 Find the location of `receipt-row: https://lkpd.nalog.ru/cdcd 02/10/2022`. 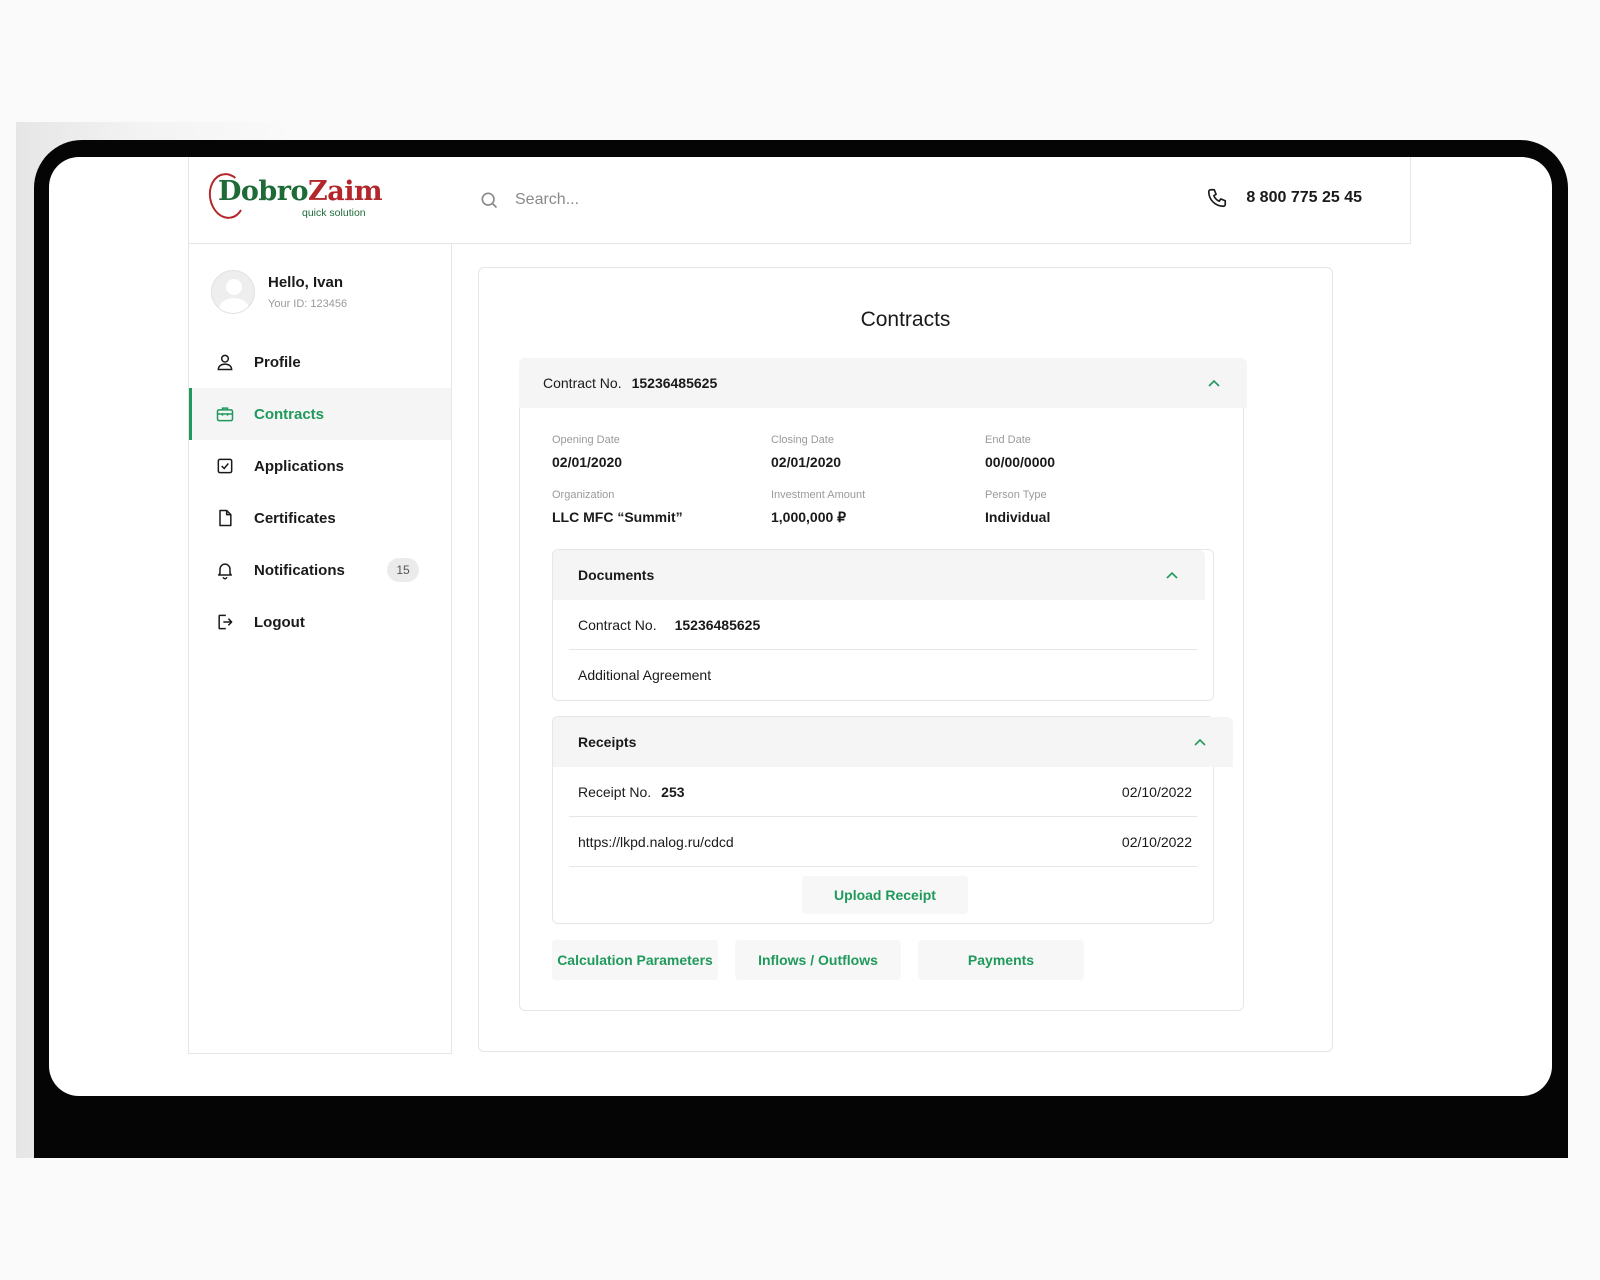

receipt-row: https://lkpd.nalog.ru/cdcd 02/10/2022 is located at coordinates (883, 842).